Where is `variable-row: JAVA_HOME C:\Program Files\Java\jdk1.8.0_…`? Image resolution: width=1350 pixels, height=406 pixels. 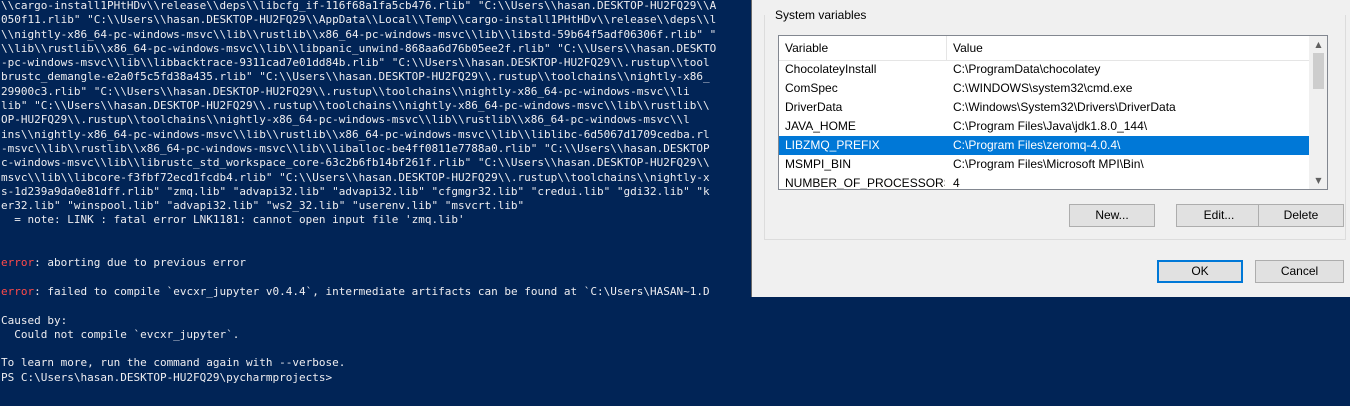 variable-row: JAVA_HOME C:\Program Files\Java\jdk1.8.0_… is located at coordinates (1044, 126).